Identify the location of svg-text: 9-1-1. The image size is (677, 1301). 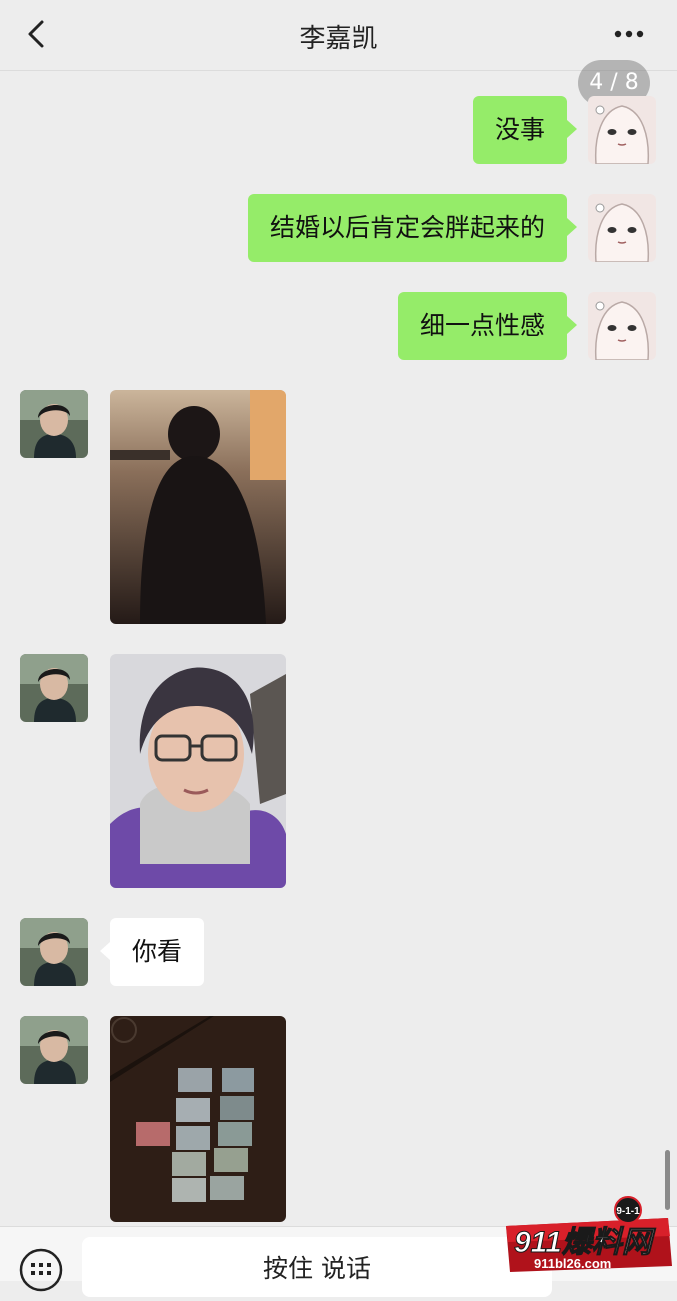
(628, 1211).